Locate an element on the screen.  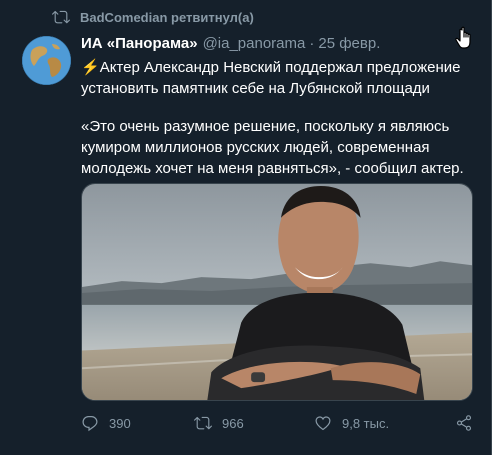
hand-cursor-icon is located at coordinates (463, 37).